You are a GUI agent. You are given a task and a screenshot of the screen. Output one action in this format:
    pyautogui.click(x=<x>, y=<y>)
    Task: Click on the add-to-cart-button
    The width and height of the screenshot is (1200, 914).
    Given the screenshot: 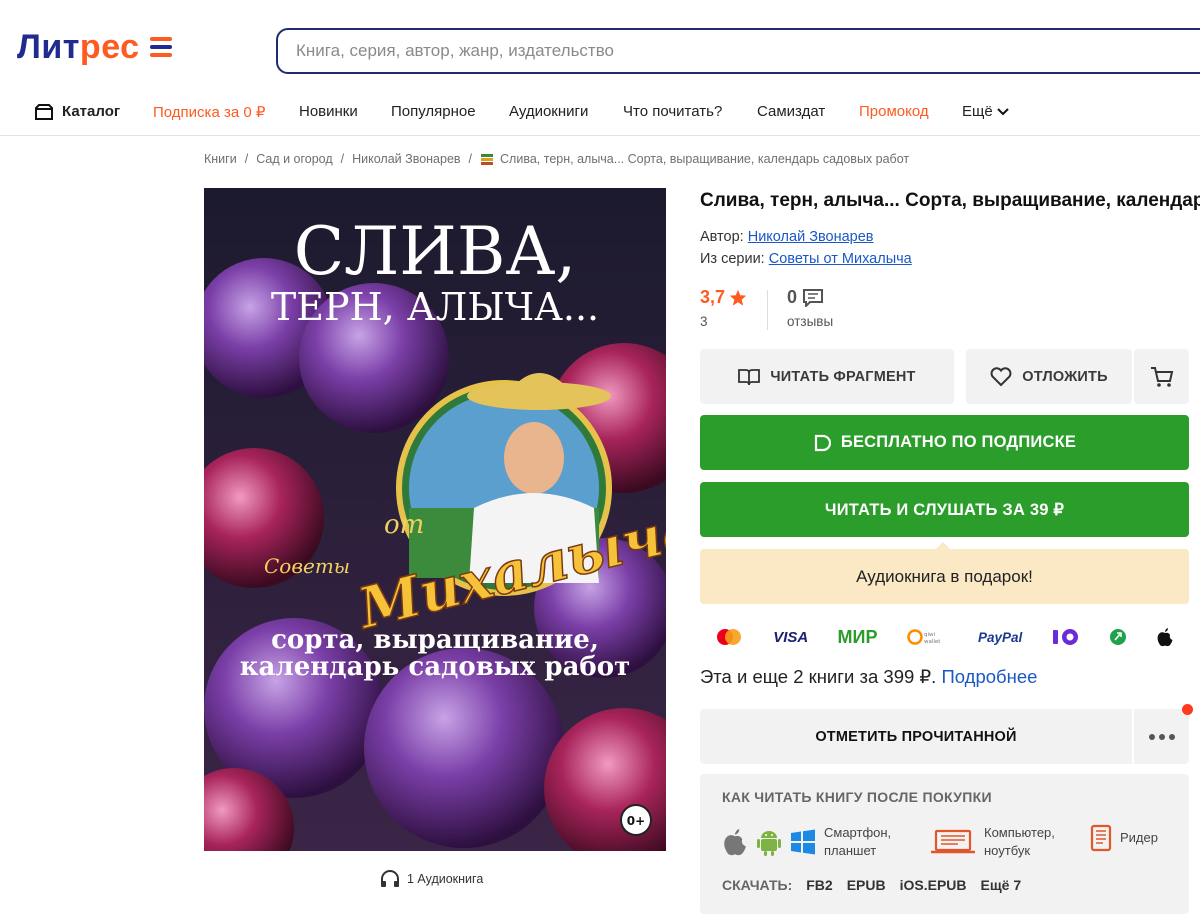 What is the action you would take?
    pyautogui.click(x=1161, y=376)
    